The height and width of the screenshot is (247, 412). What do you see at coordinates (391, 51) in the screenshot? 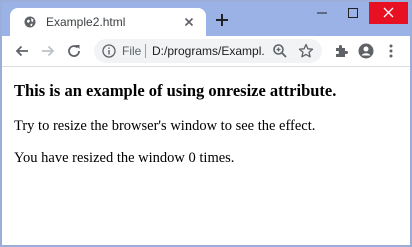
I see `menu-icon` at bounding box center [391, 51].